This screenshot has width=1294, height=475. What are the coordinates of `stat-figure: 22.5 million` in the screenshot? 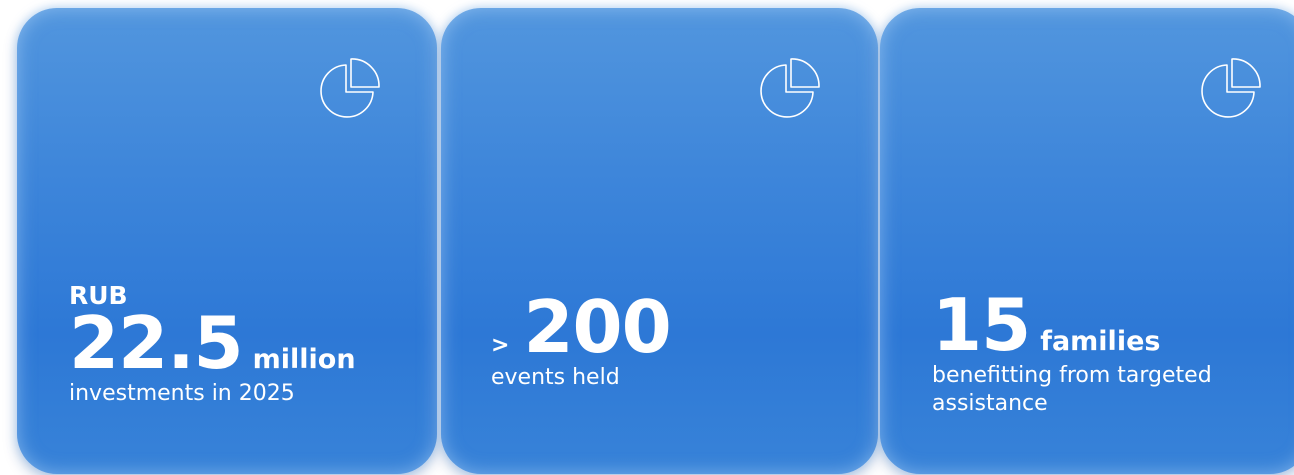 It's located at (212, 343).